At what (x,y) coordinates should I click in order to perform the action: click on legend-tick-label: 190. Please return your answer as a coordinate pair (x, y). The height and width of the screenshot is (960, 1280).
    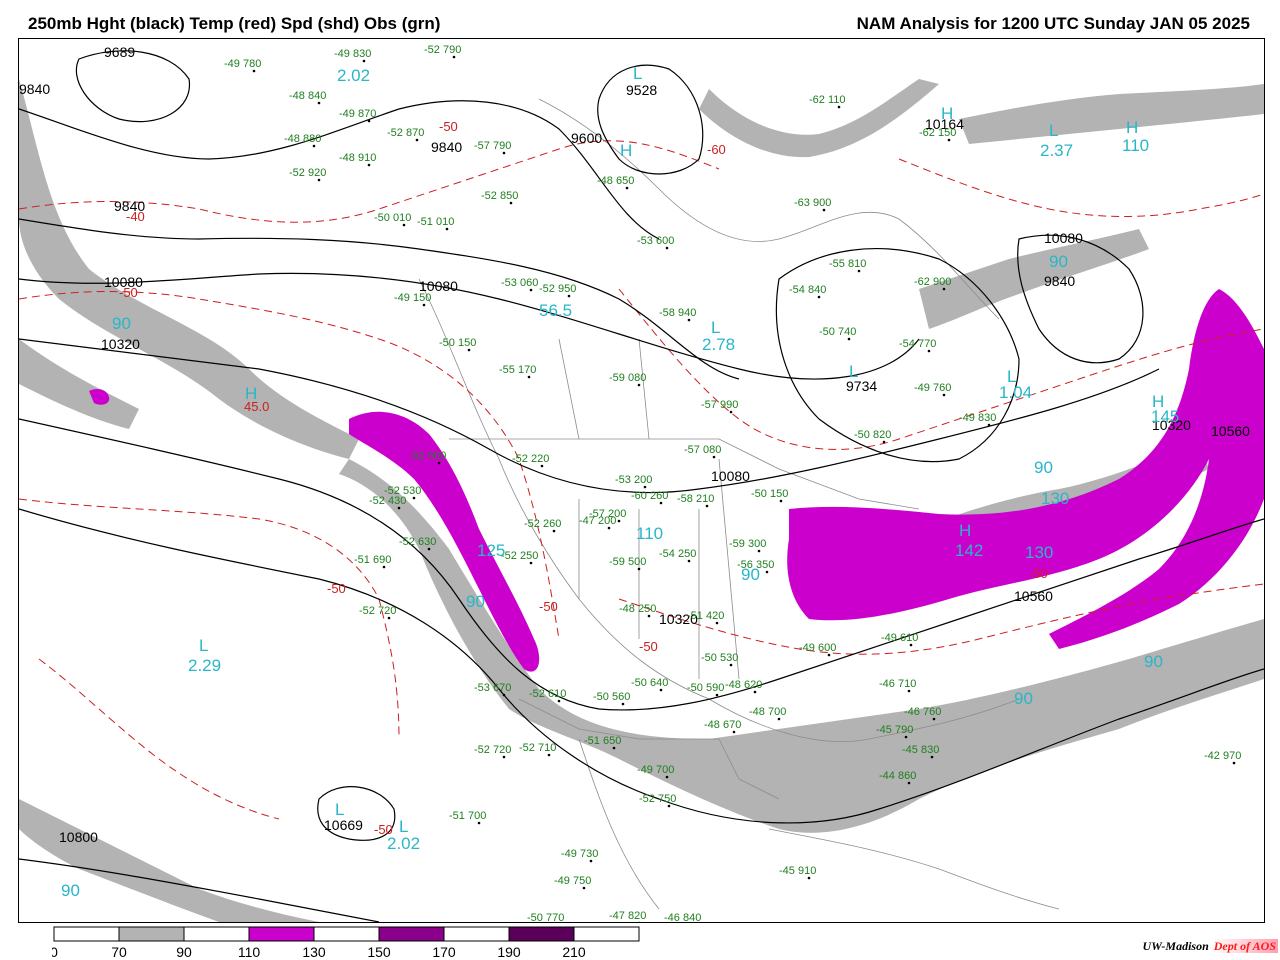
    Looking at the image, I should click on (509, 952).